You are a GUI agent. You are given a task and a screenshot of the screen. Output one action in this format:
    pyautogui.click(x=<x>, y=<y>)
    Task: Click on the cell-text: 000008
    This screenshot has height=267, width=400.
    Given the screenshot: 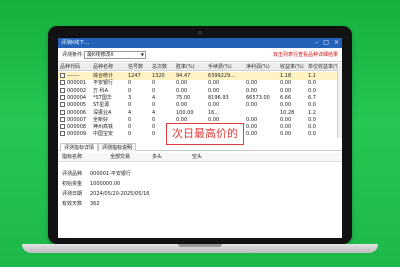 What is the action you would take?
    pyautogui.click(x=77, y=127)
    